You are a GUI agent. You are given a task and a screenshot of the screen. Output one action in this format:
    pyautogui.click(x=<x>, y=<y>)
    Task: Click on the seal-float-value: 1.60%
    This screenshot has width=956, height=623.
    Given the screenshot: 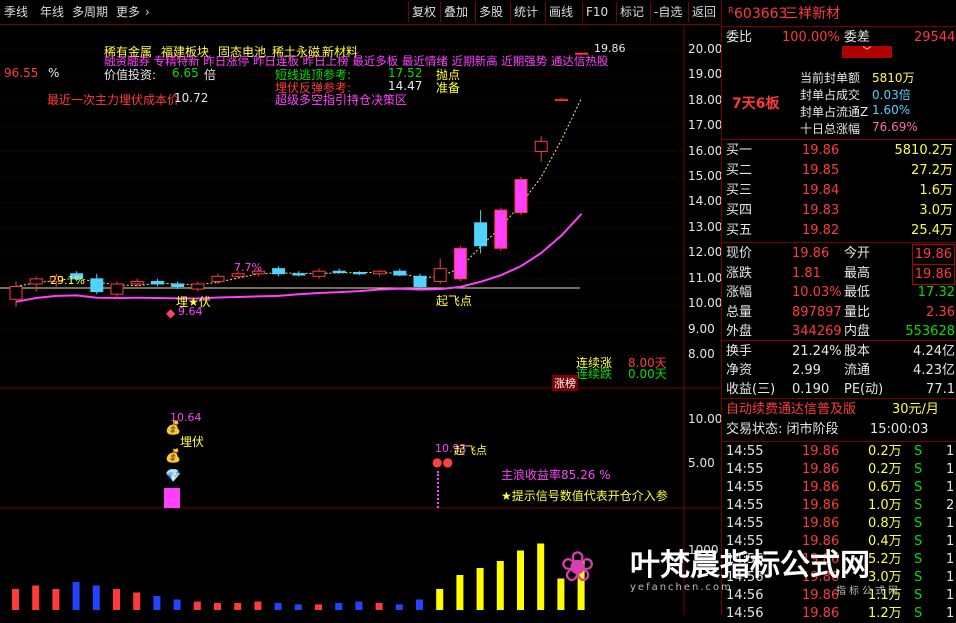 What is the action you would take?
    pyautogui.click(x=891, y=110)
    